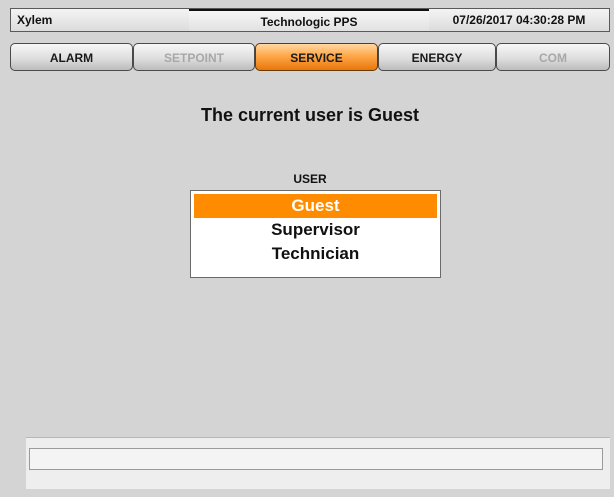 The image size is (614, 497). What do you see at coordinates (315, 254) in the screenshot?
I see `user-option-technician: Technician` at bounding box center [315, 254].